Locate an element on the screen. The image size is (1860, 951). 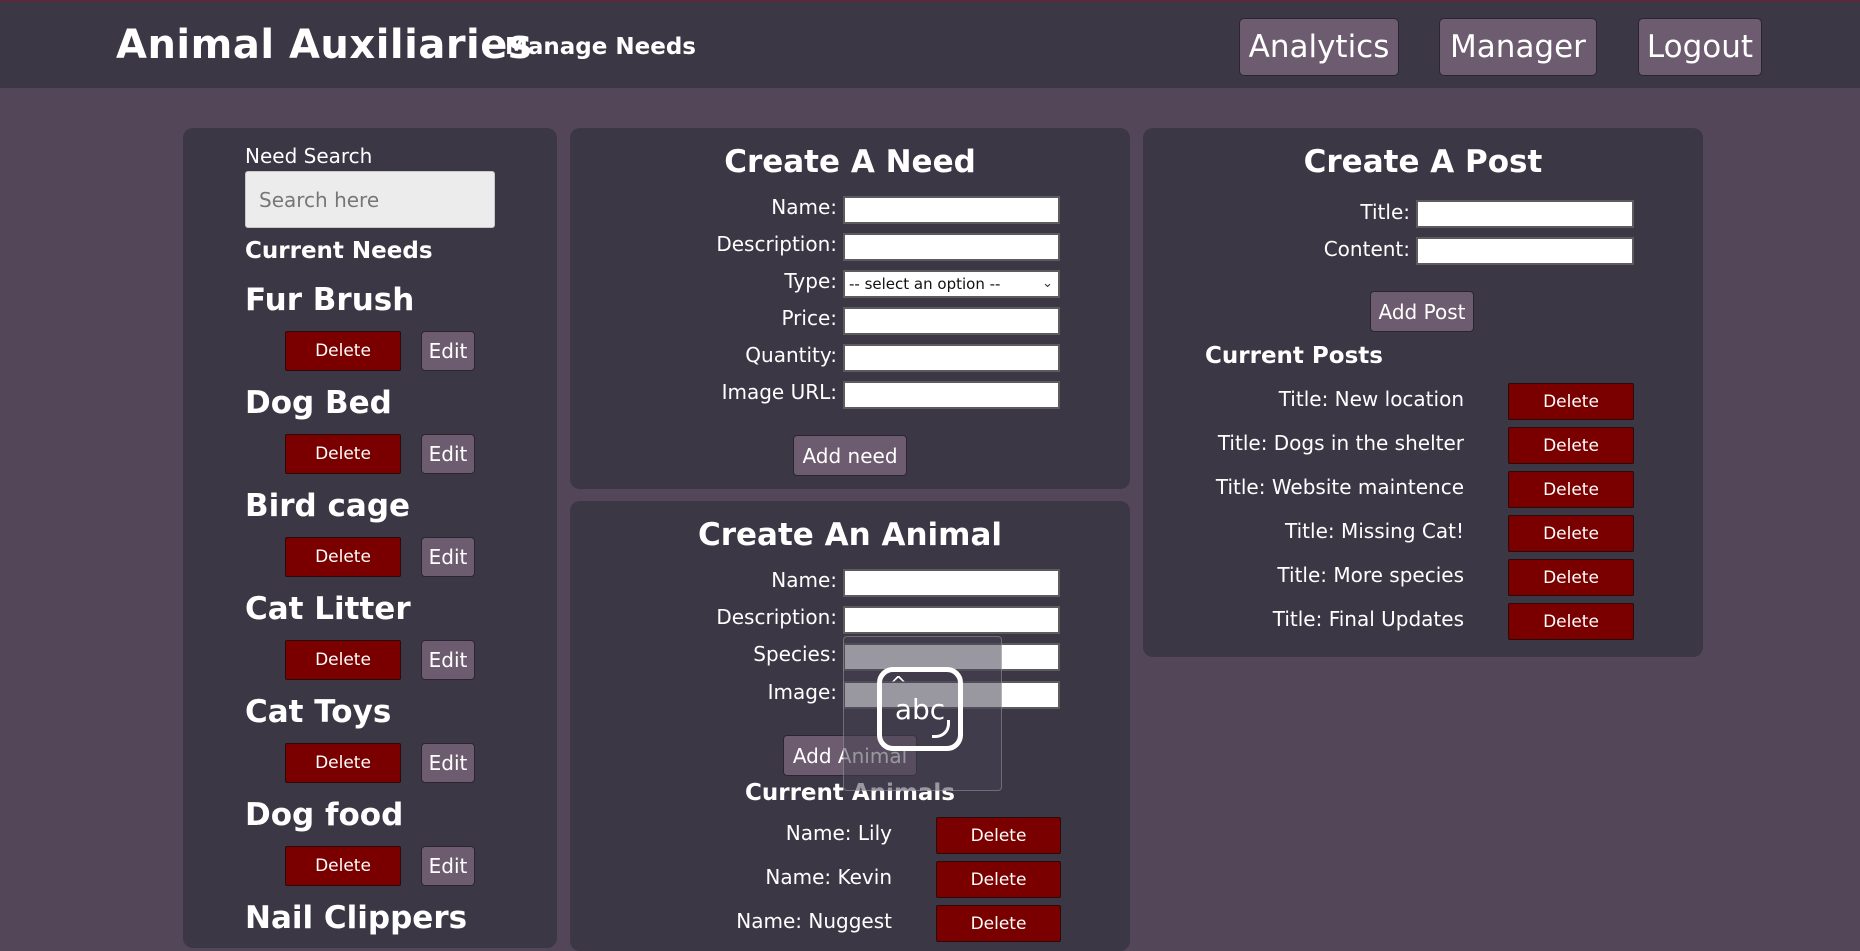
need-price-field is located at coordinates (951, 321).